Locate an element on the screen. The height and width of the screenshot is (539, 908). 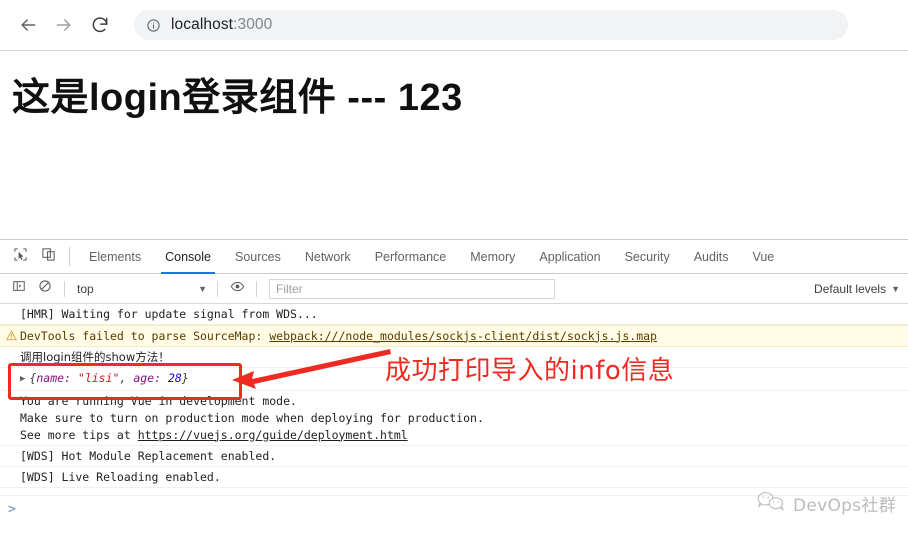
tab-vue: Vue is located at coordinates (763, 256).